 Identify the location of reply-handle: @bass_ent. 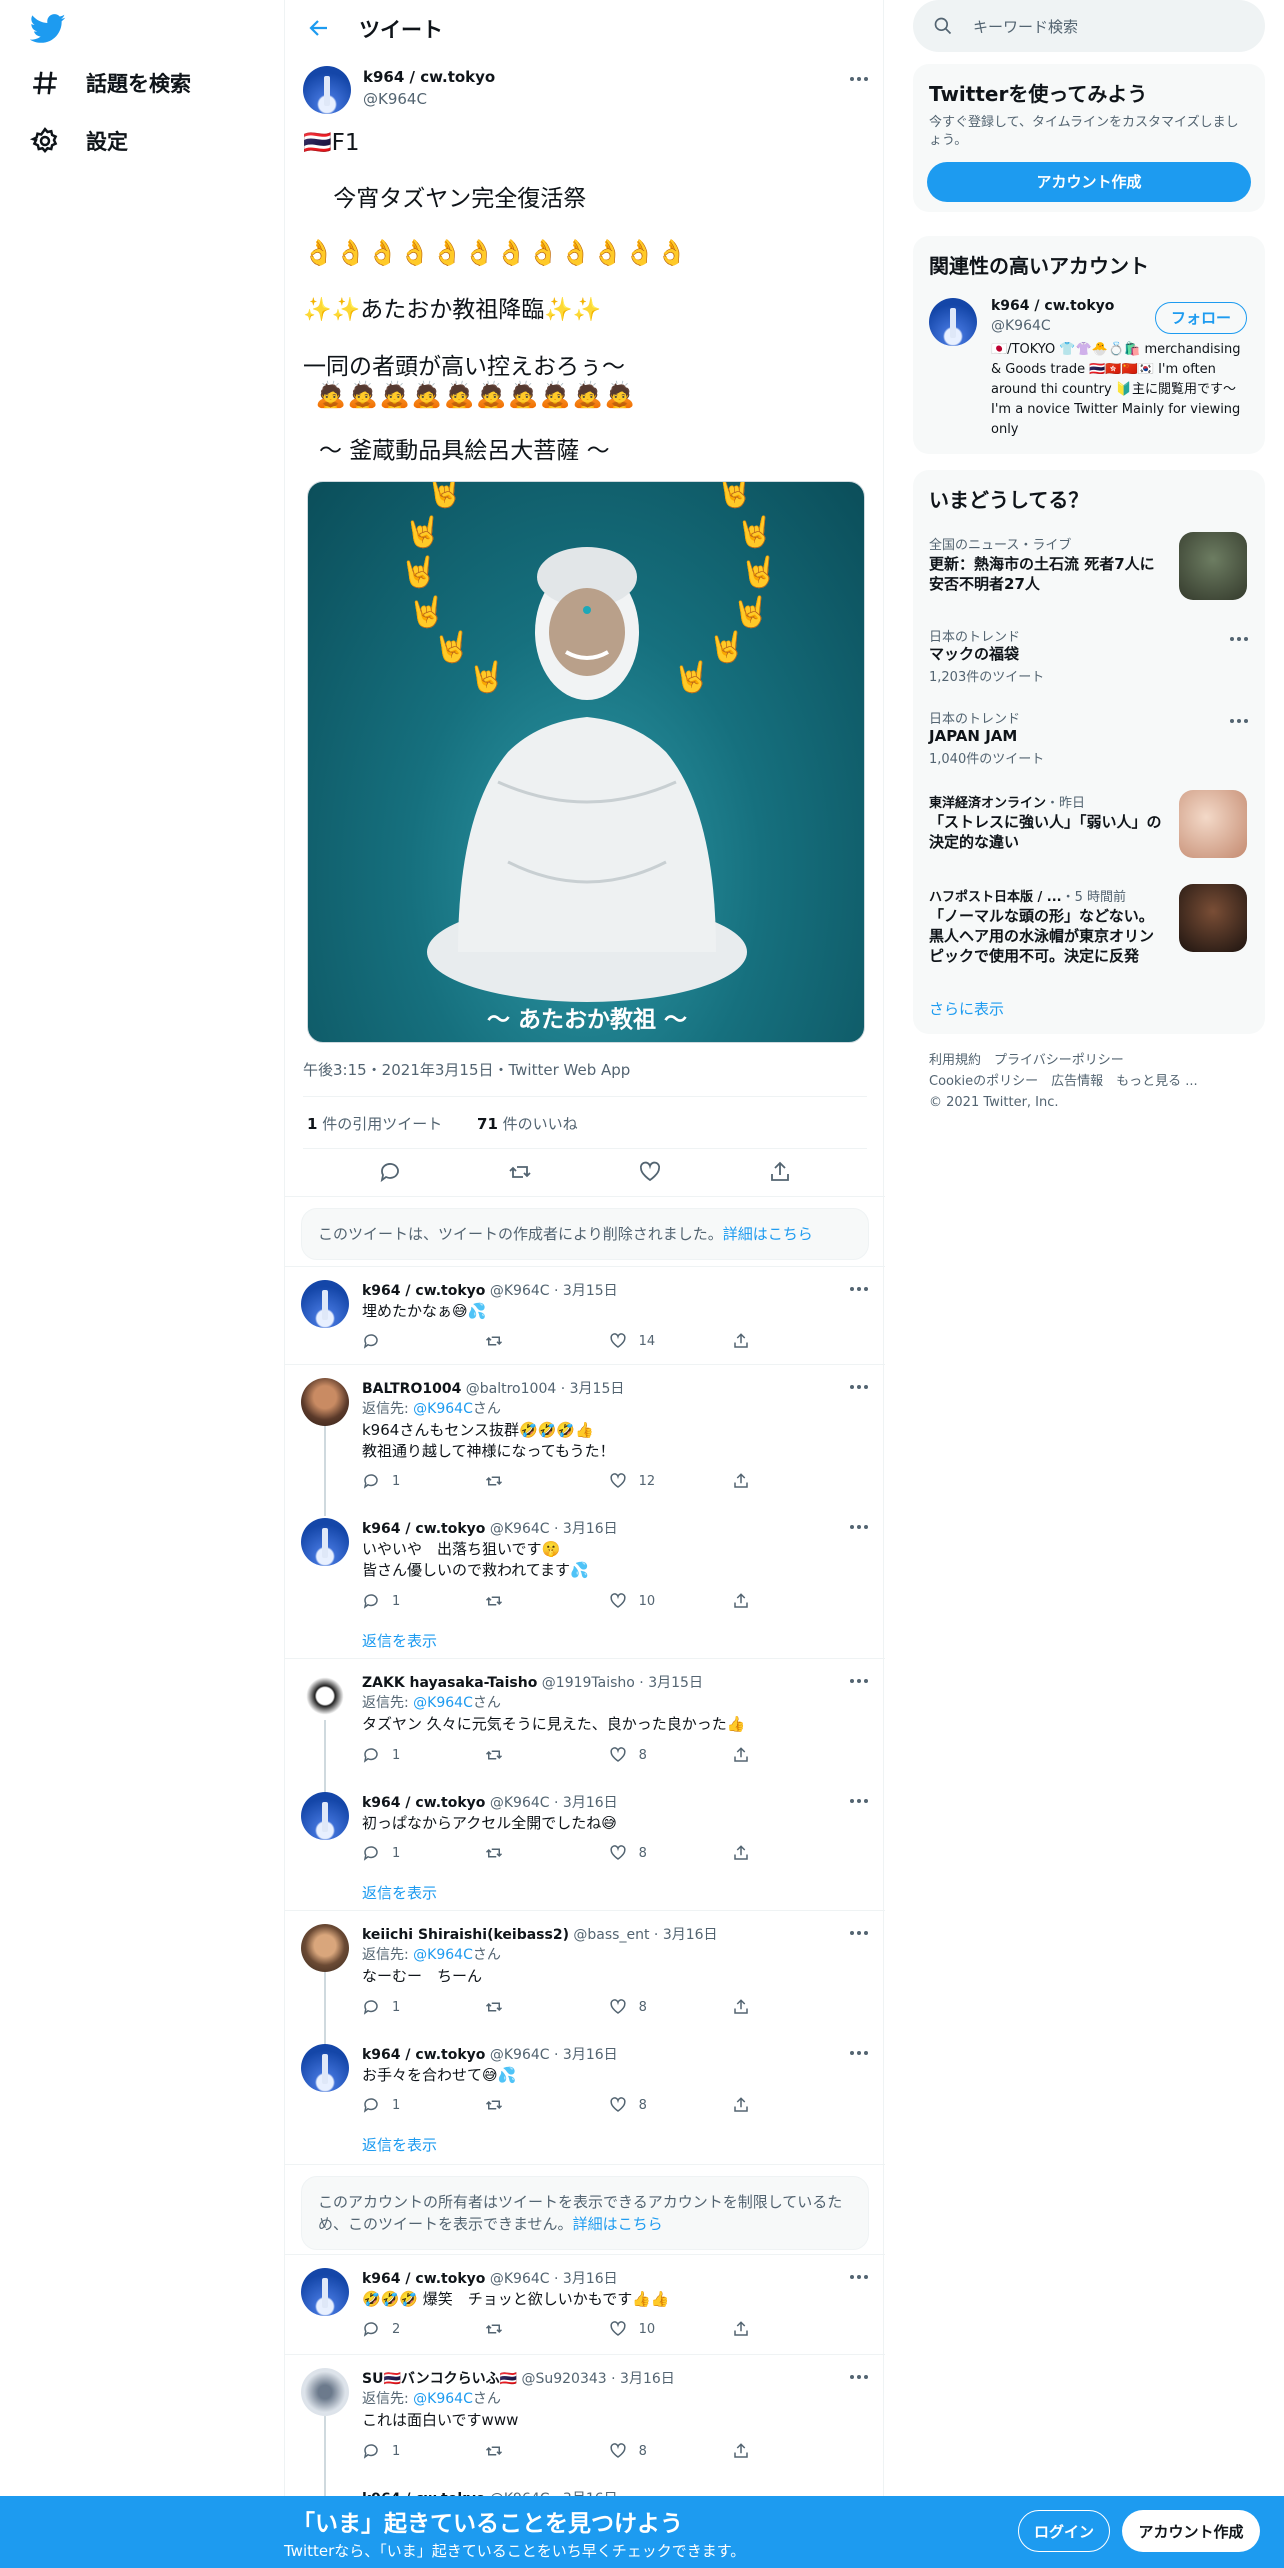
(611, 1935).